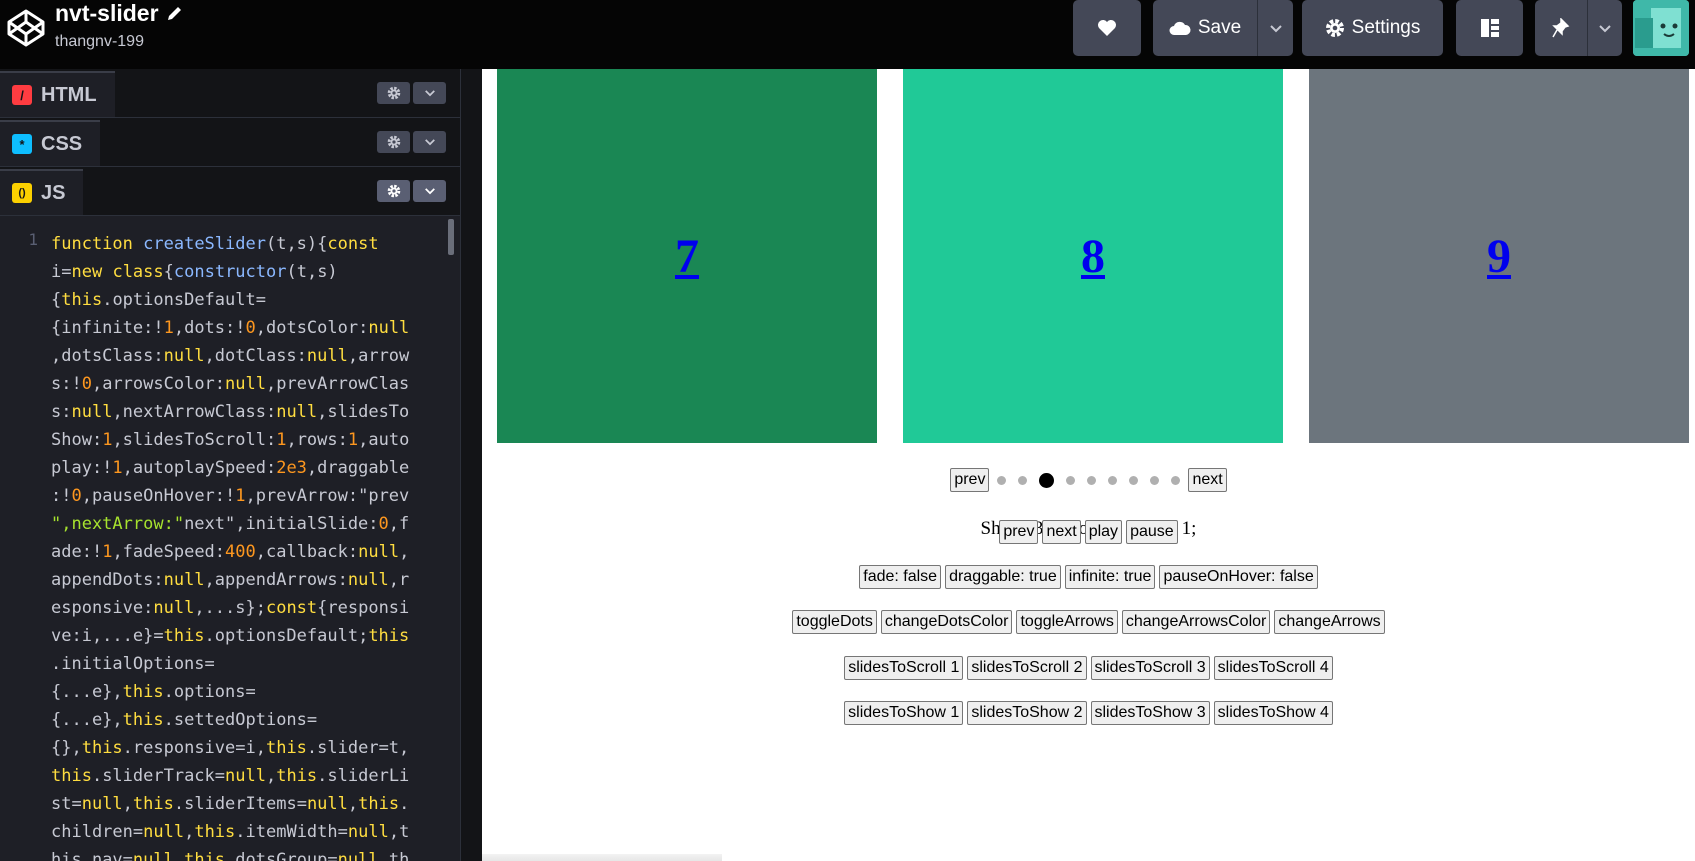 The height and width of the screenshot is (861, 1695). What do you see at coordinates (230, 142) in the screenshot?
I see `css-editor-header: * CSS` at bounding box center [230, 142].